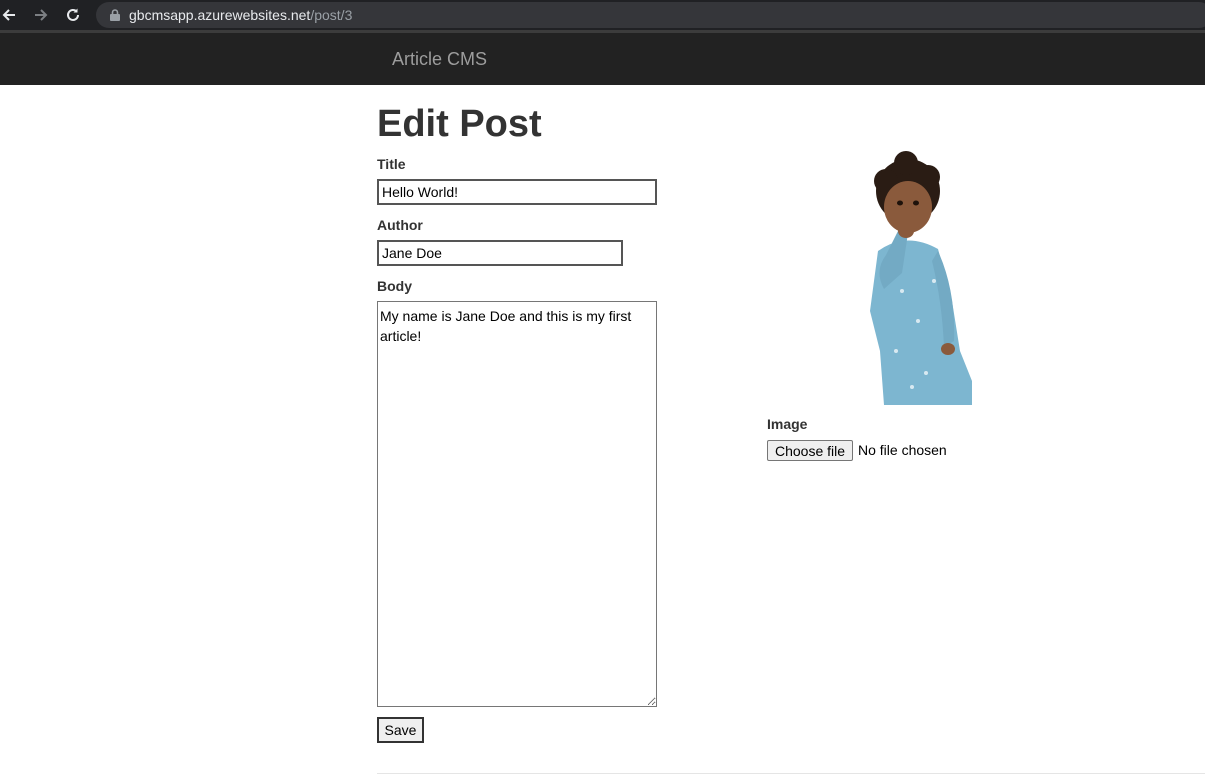  Describe the element at coordinates (41, 15) in the screenshot. I see `forward-arrow-icon` at that location.